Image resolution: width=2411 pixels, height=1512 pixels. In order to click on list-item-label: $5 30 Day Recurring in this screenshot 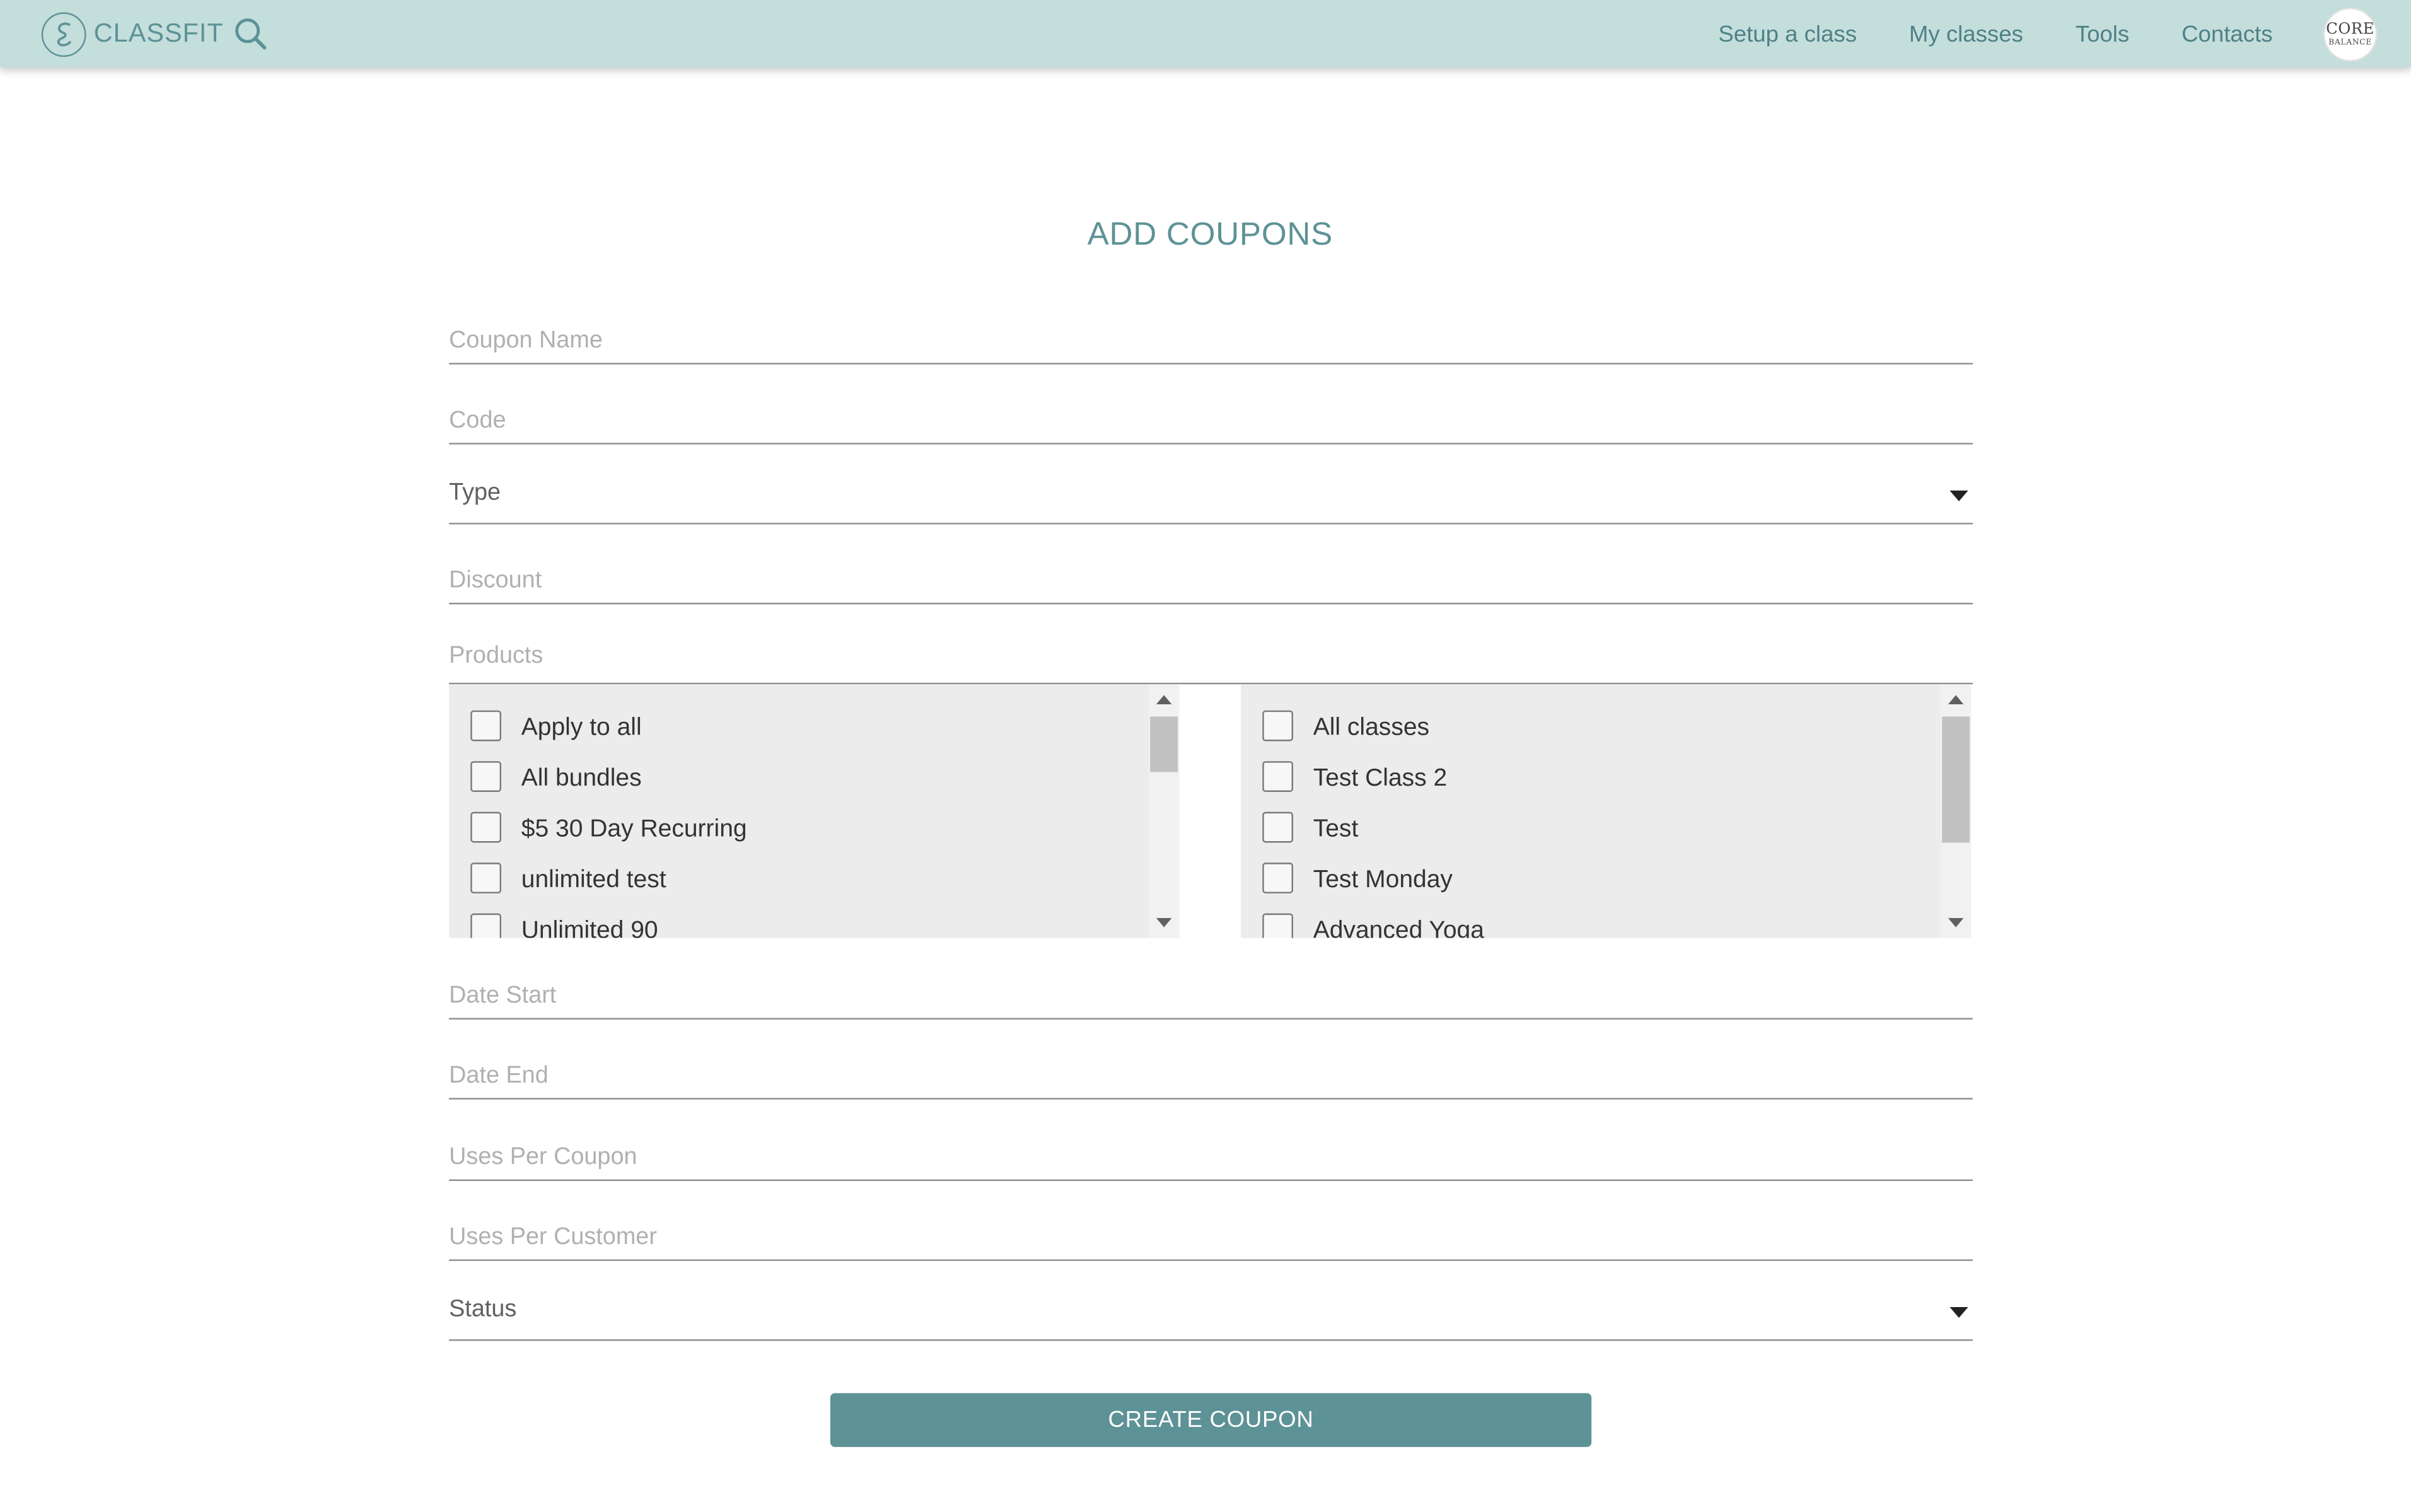, I will do `click(634, 830)`.